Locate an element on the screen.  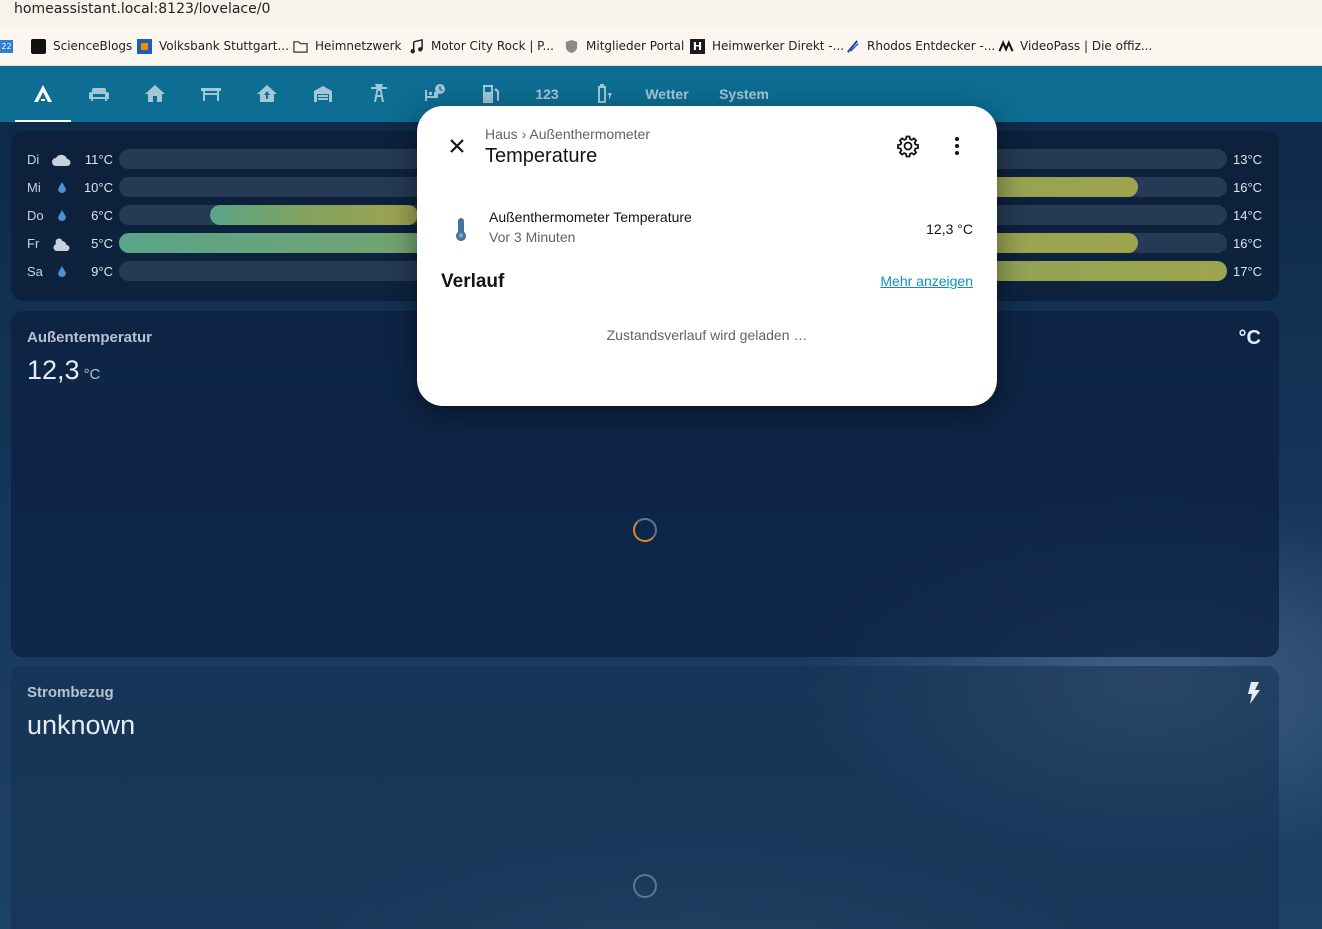
tab-overview is located at coordinates (43, 94).